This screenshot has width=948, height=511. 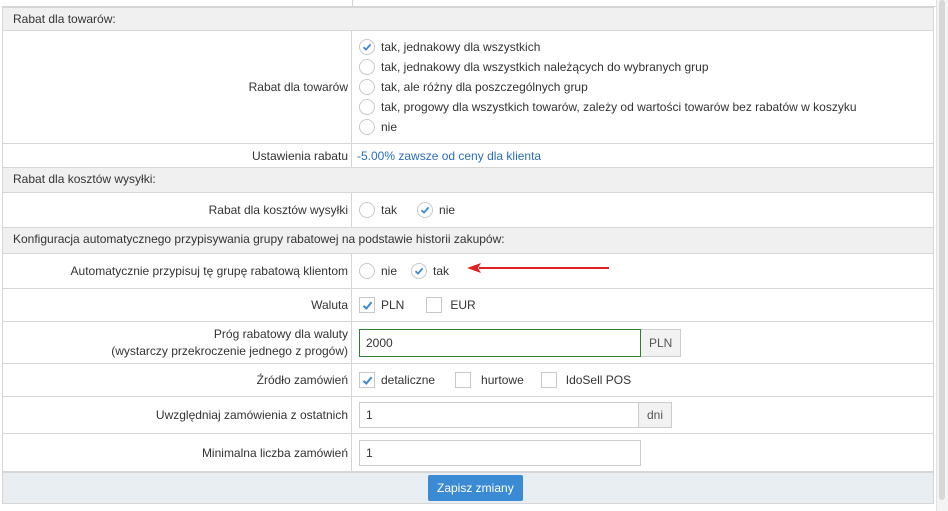 I want to click on min-orders-input-group: 1, so click(x=646, y=452).